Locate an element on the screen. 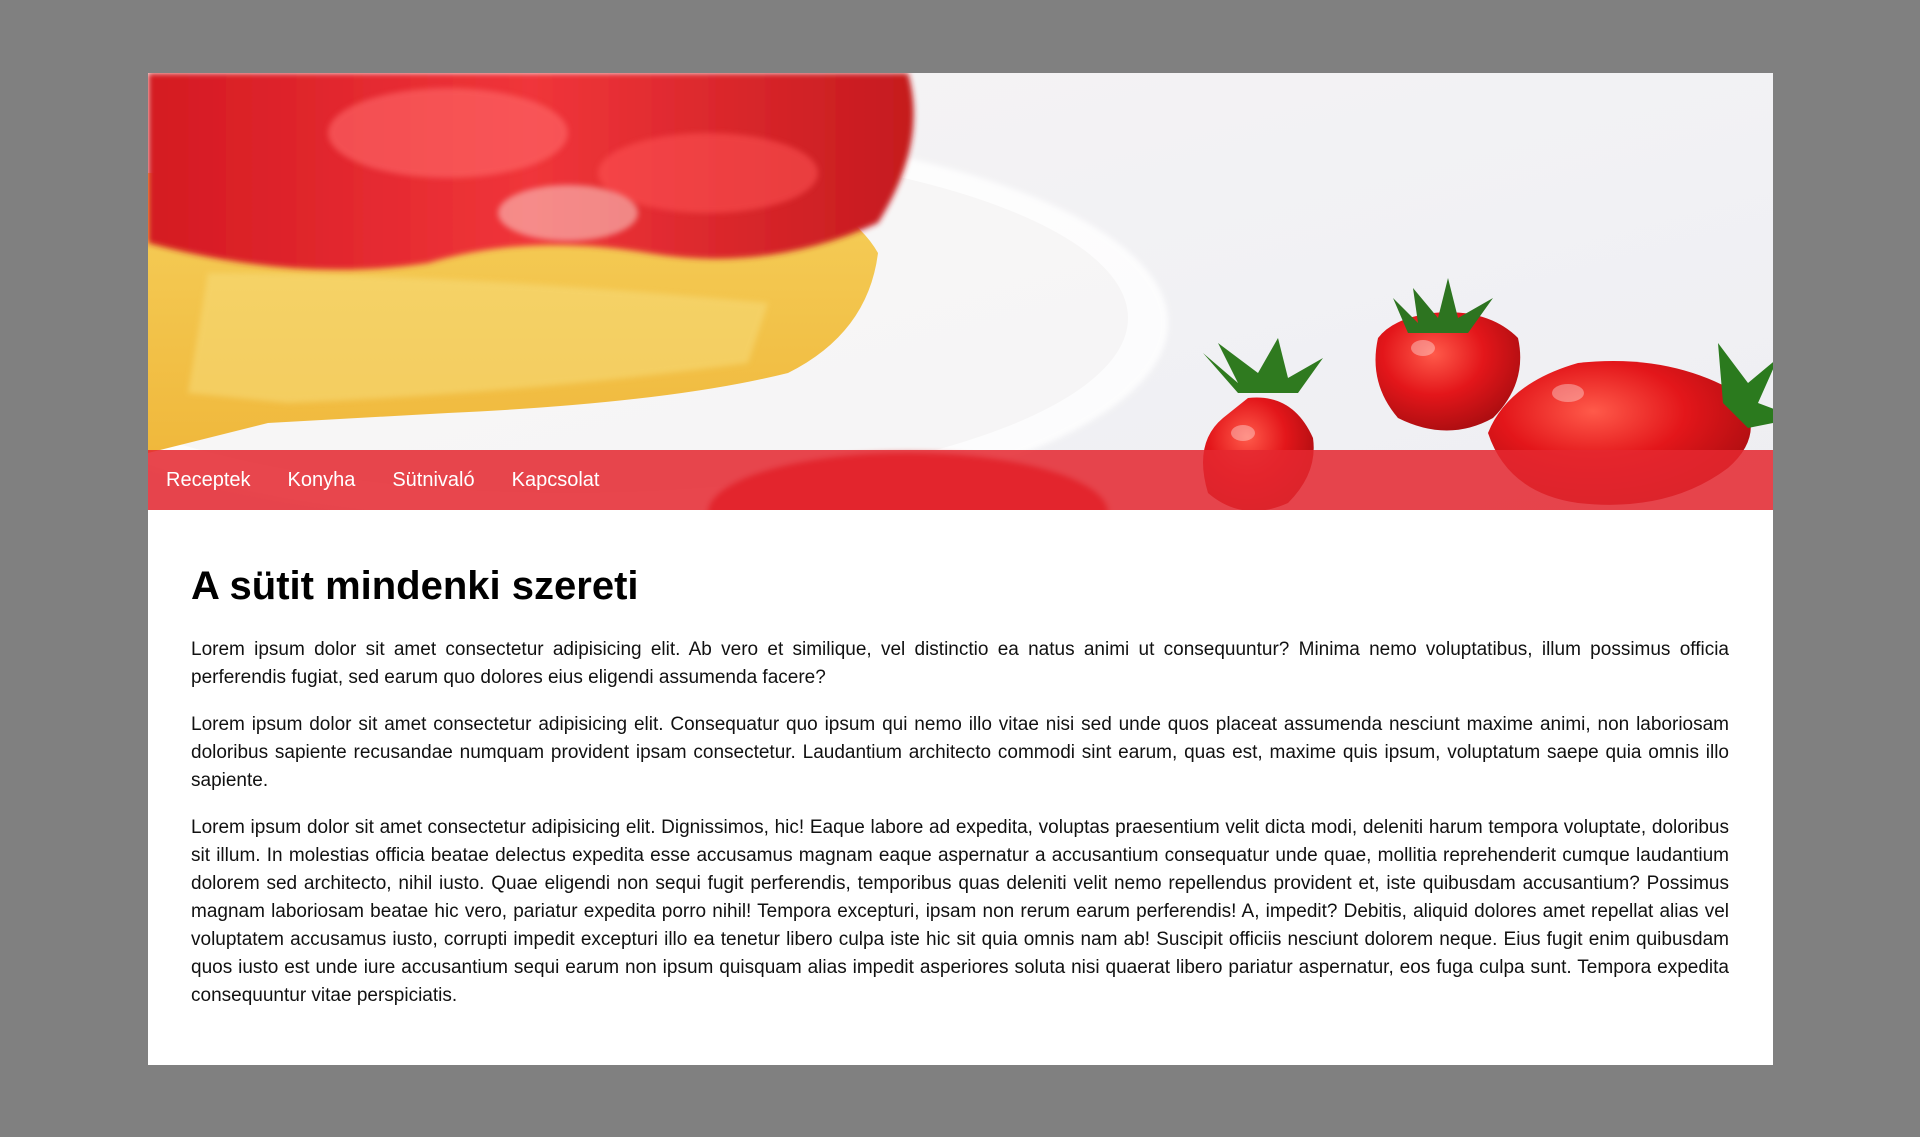  nav-link-sutnivalo: Sütnivaló is located at coordinates (433, 480).